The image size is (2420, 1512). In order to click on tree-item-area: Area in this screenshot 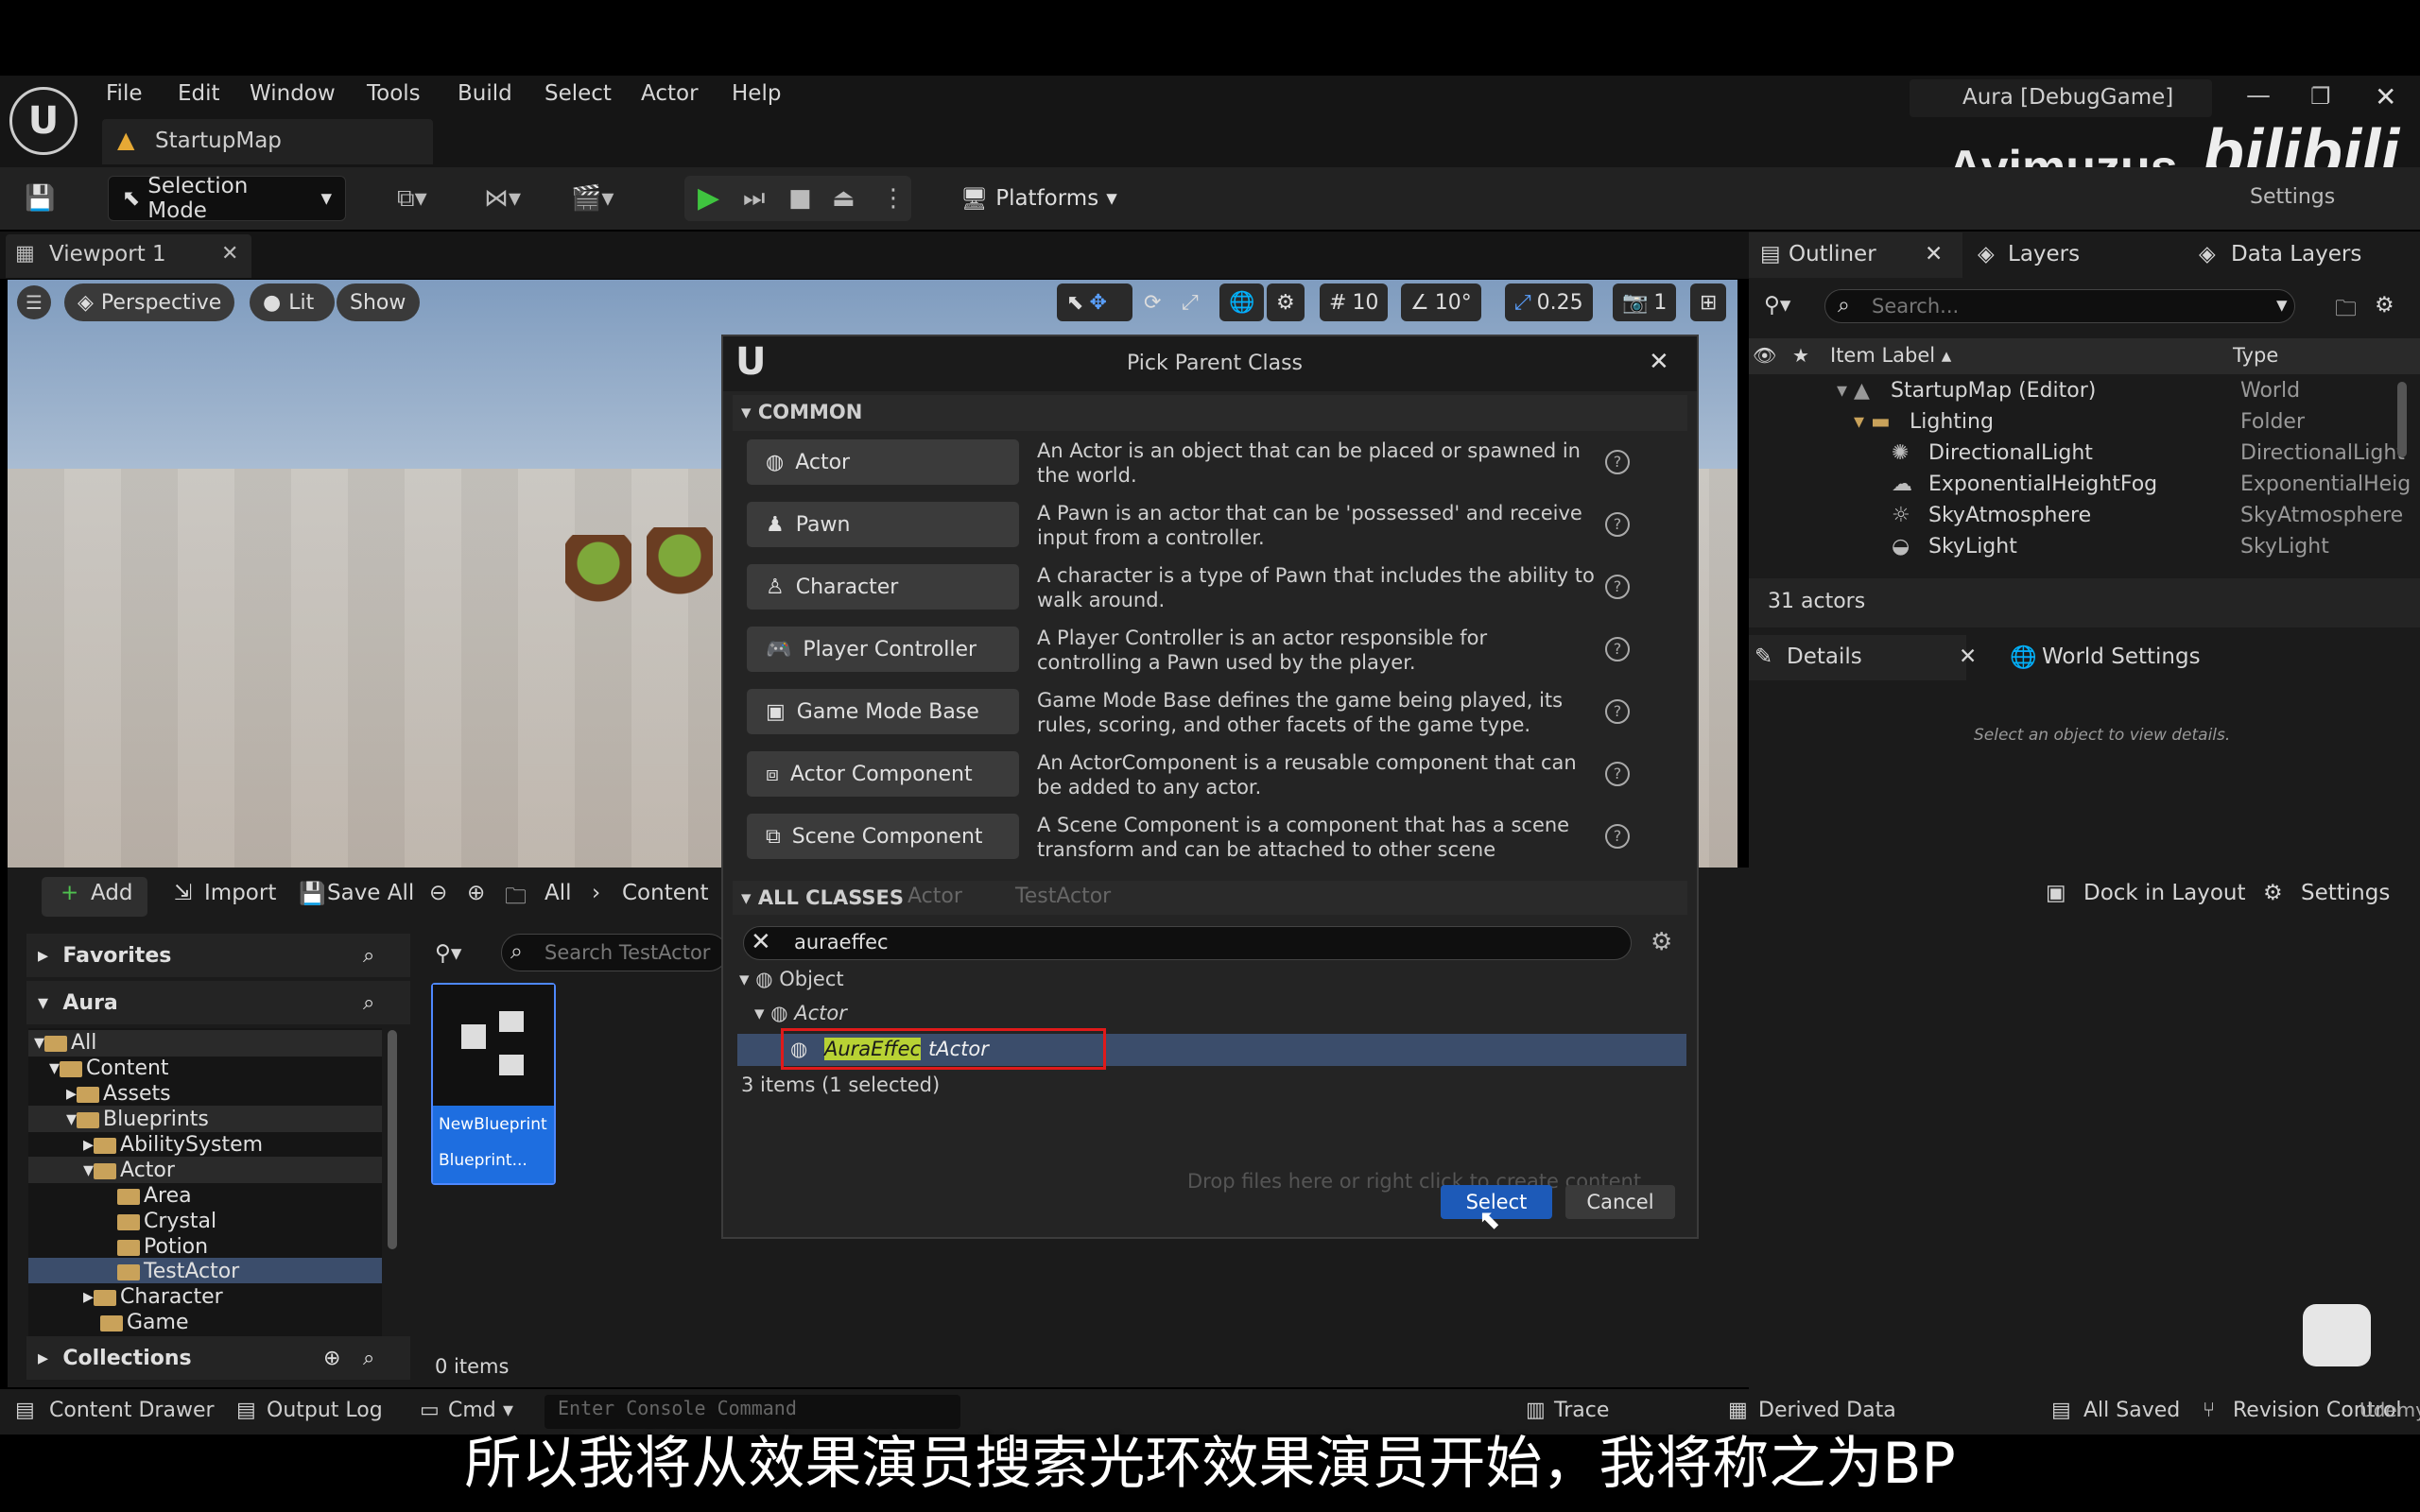, I will do `click(154, 1196)`.